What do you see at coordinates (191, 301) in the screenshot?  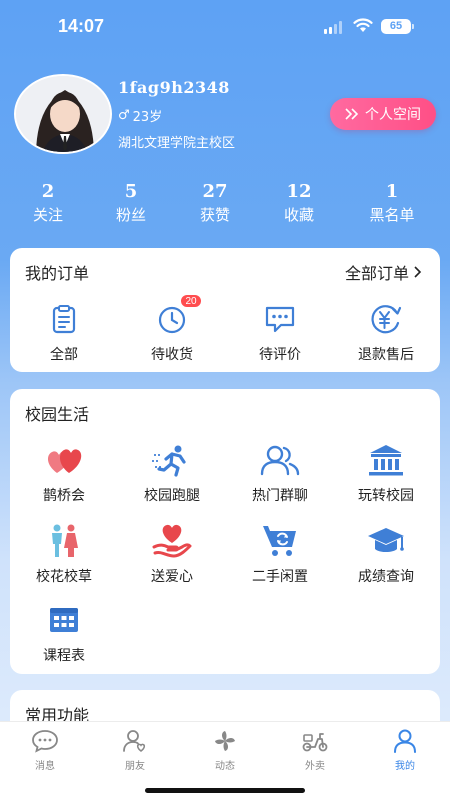 I see `pending-receipt-badge: 20` at bounding box center [191, 301].